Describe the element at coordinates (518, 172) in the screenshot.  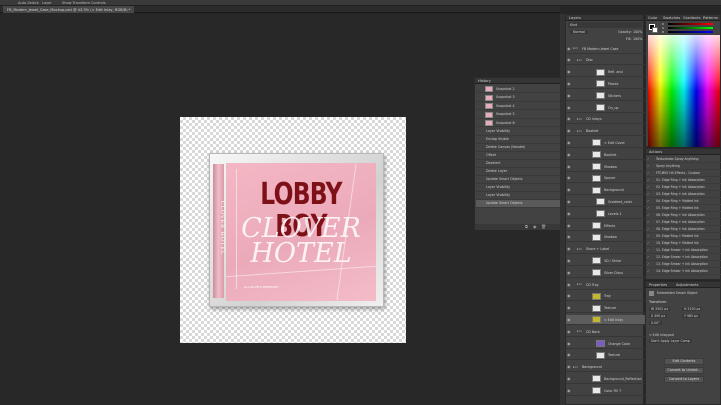
I see `history-step: Delete Layer` at that location.